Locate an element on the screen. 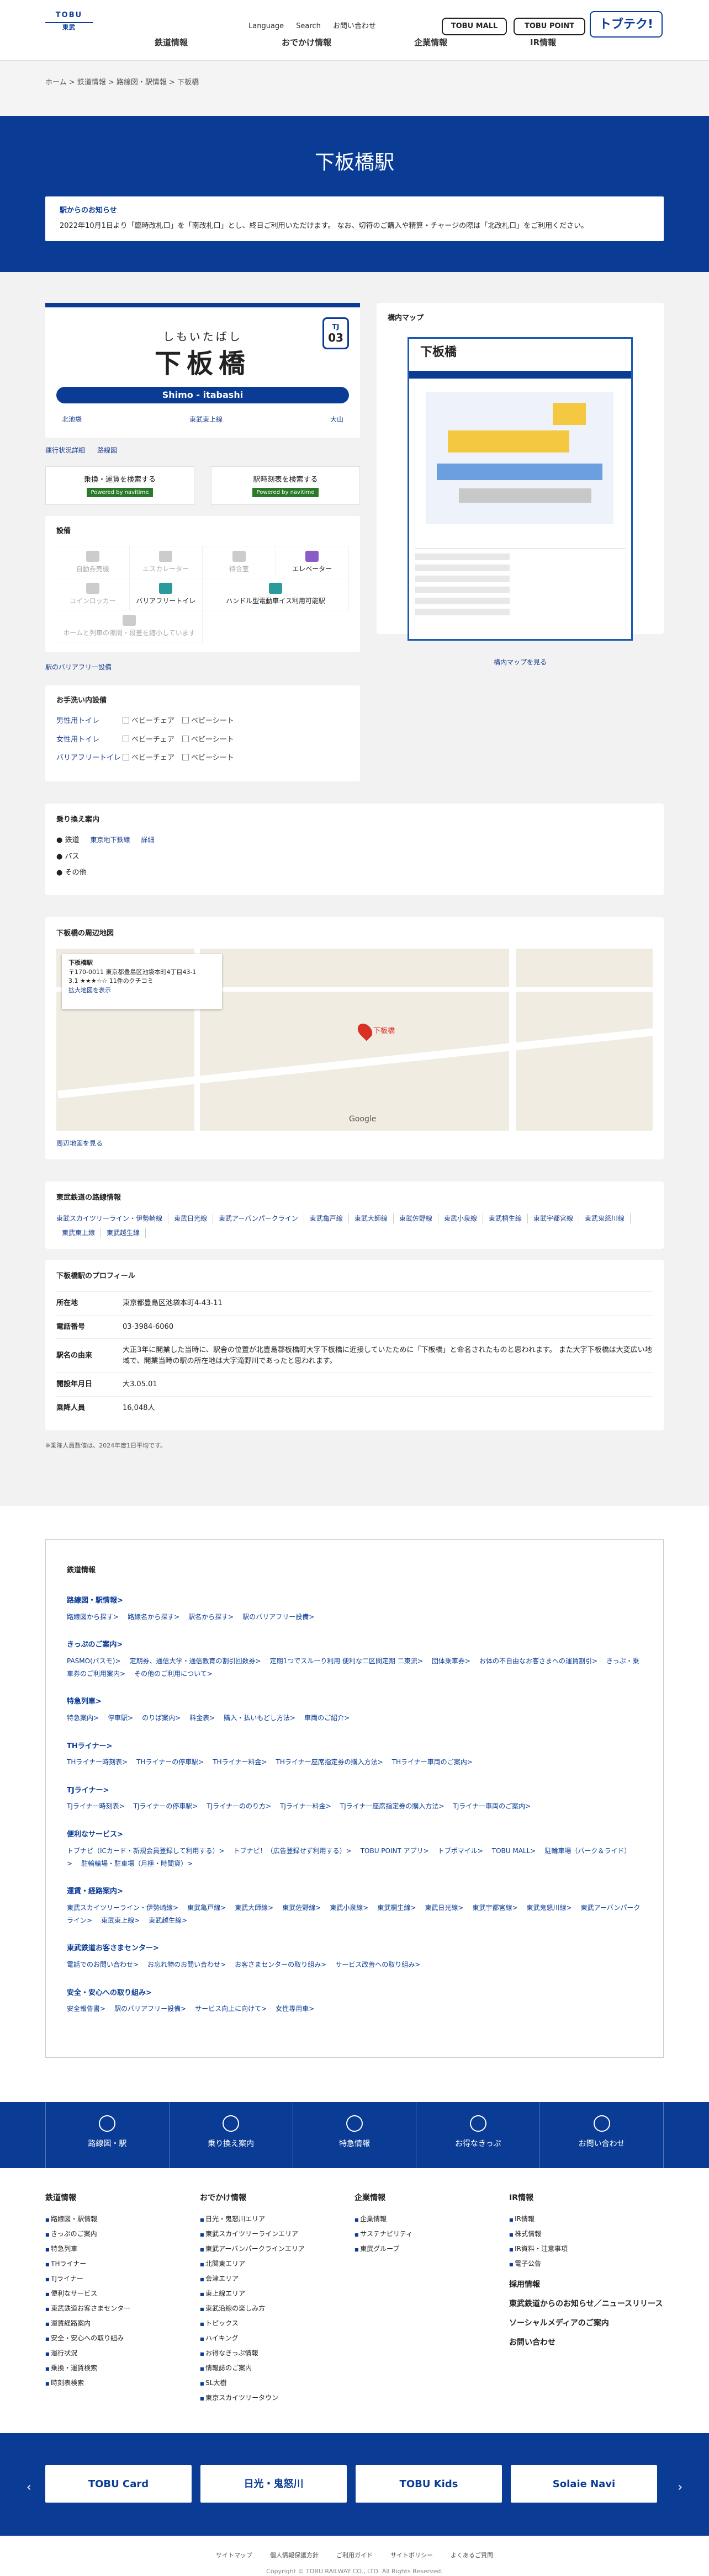 This screenshot has width=709, height=2576. sitemap-group-title: TJライナー> is located at coordinates (354, 1790).